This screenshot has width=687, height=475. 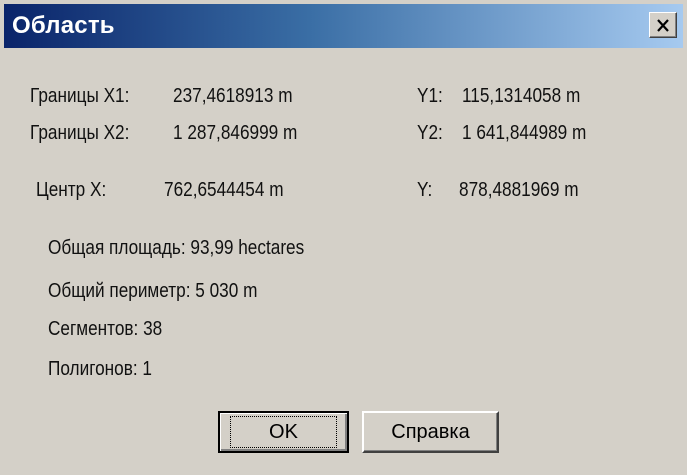 I want to click on close-button, so click(x=663, y=25).